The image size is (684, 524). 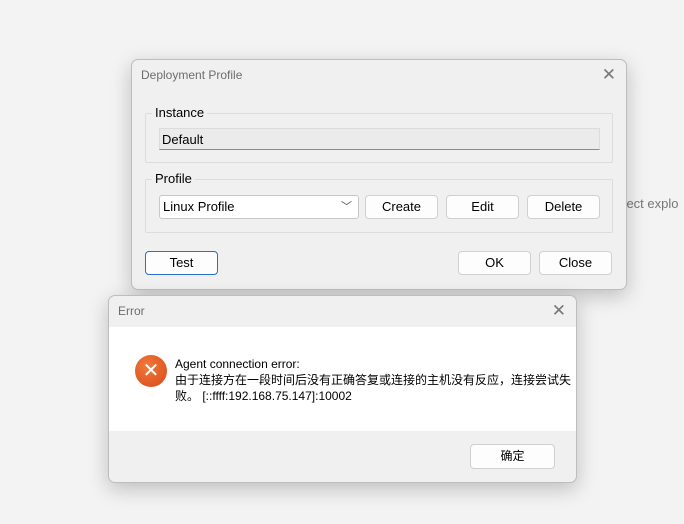 What do you see at coordinates (401, 207) in the screenshot?
I see `create-button: Create` at bounding box center [401, 207].